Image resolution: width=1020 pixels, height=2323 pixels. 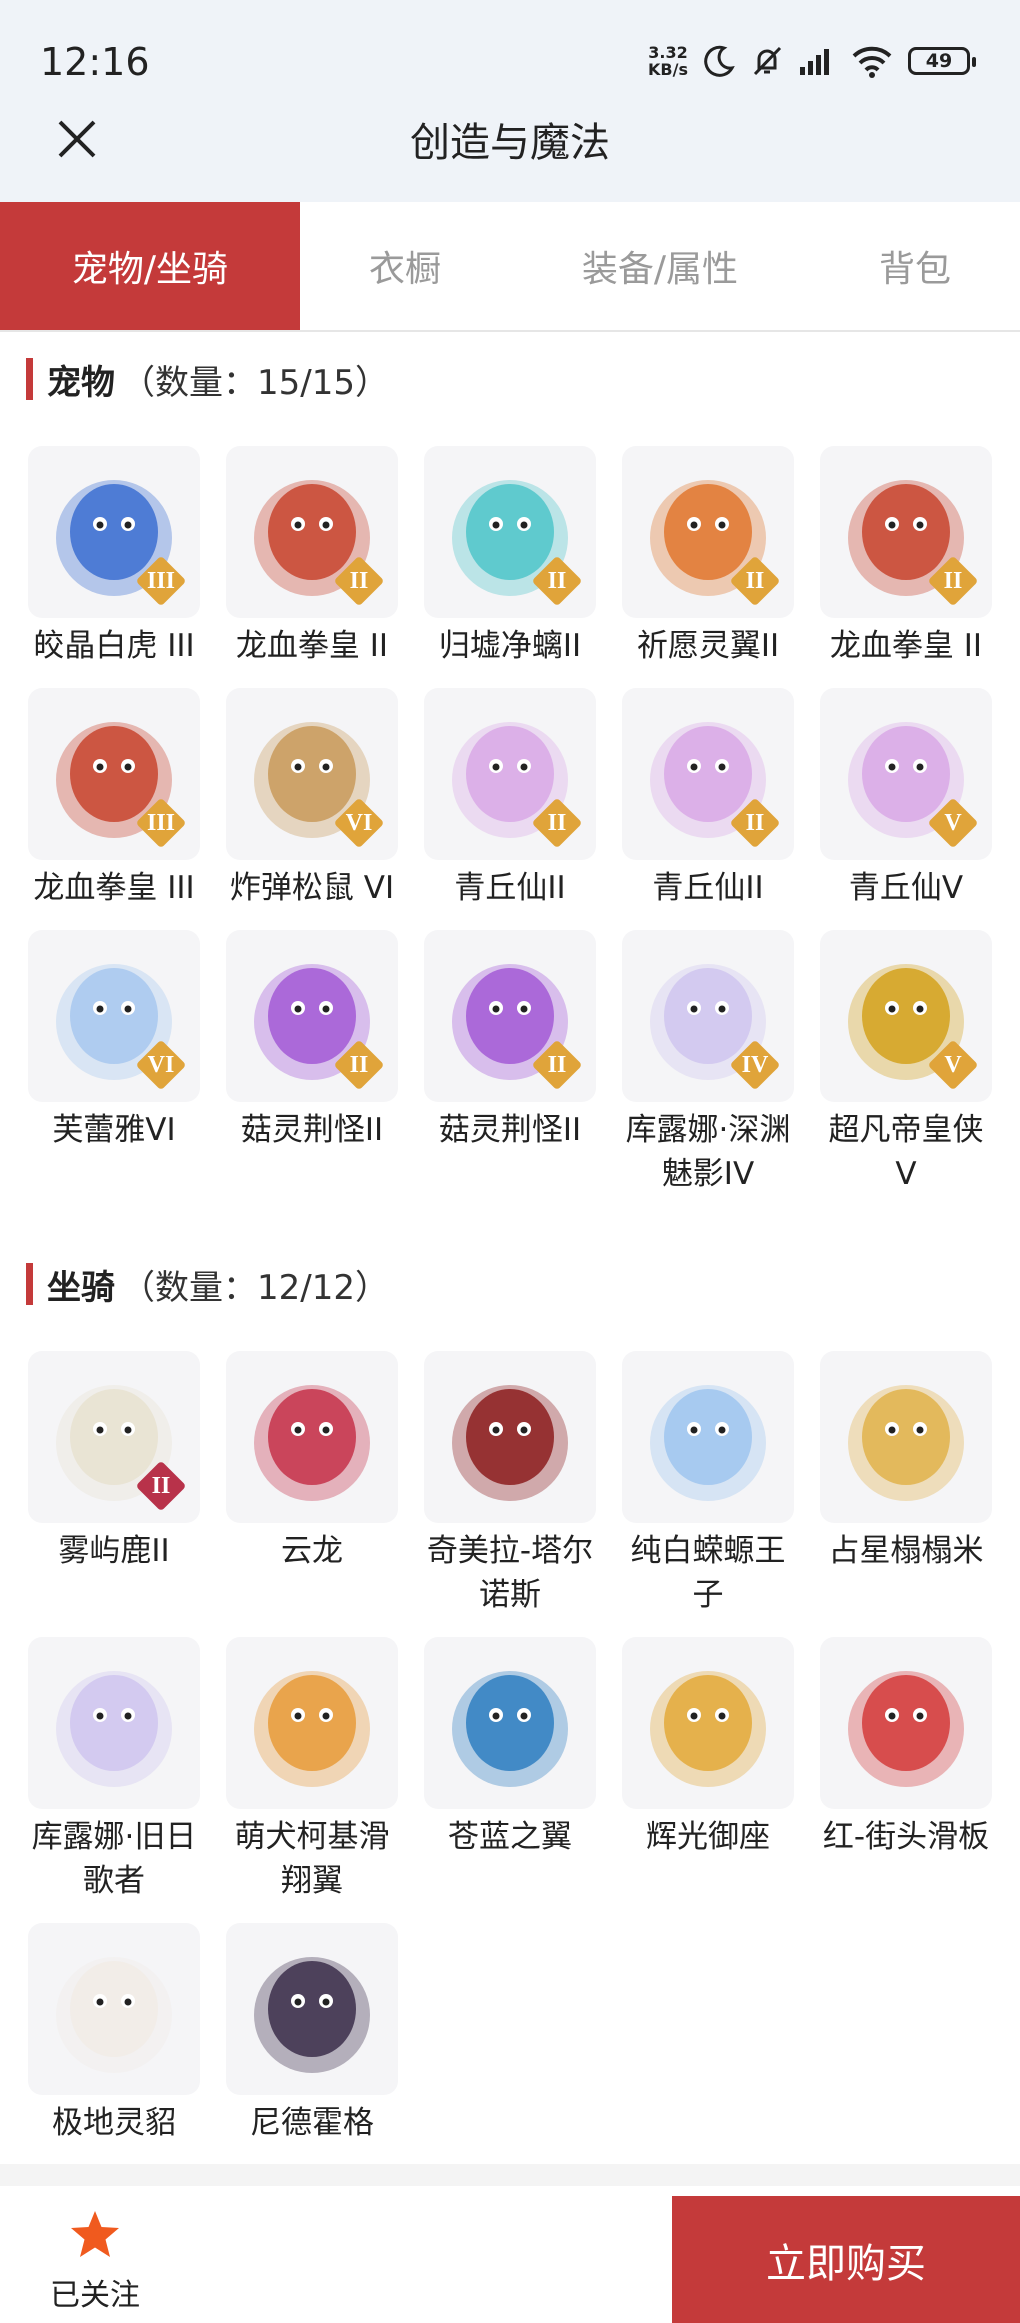 I want to click on rank-badge-text: IV, so click(x=755, y=1065).